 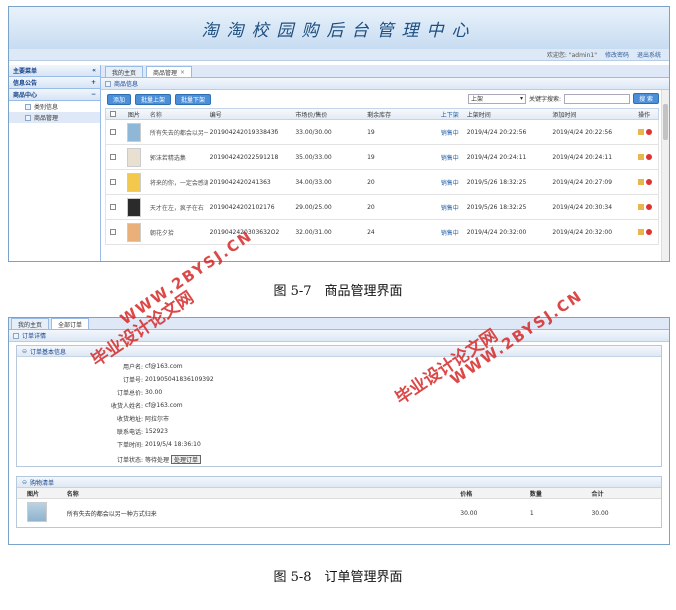 I want to click on batch-on-shelf-button: 批量上架, so click(x=153, y=99).